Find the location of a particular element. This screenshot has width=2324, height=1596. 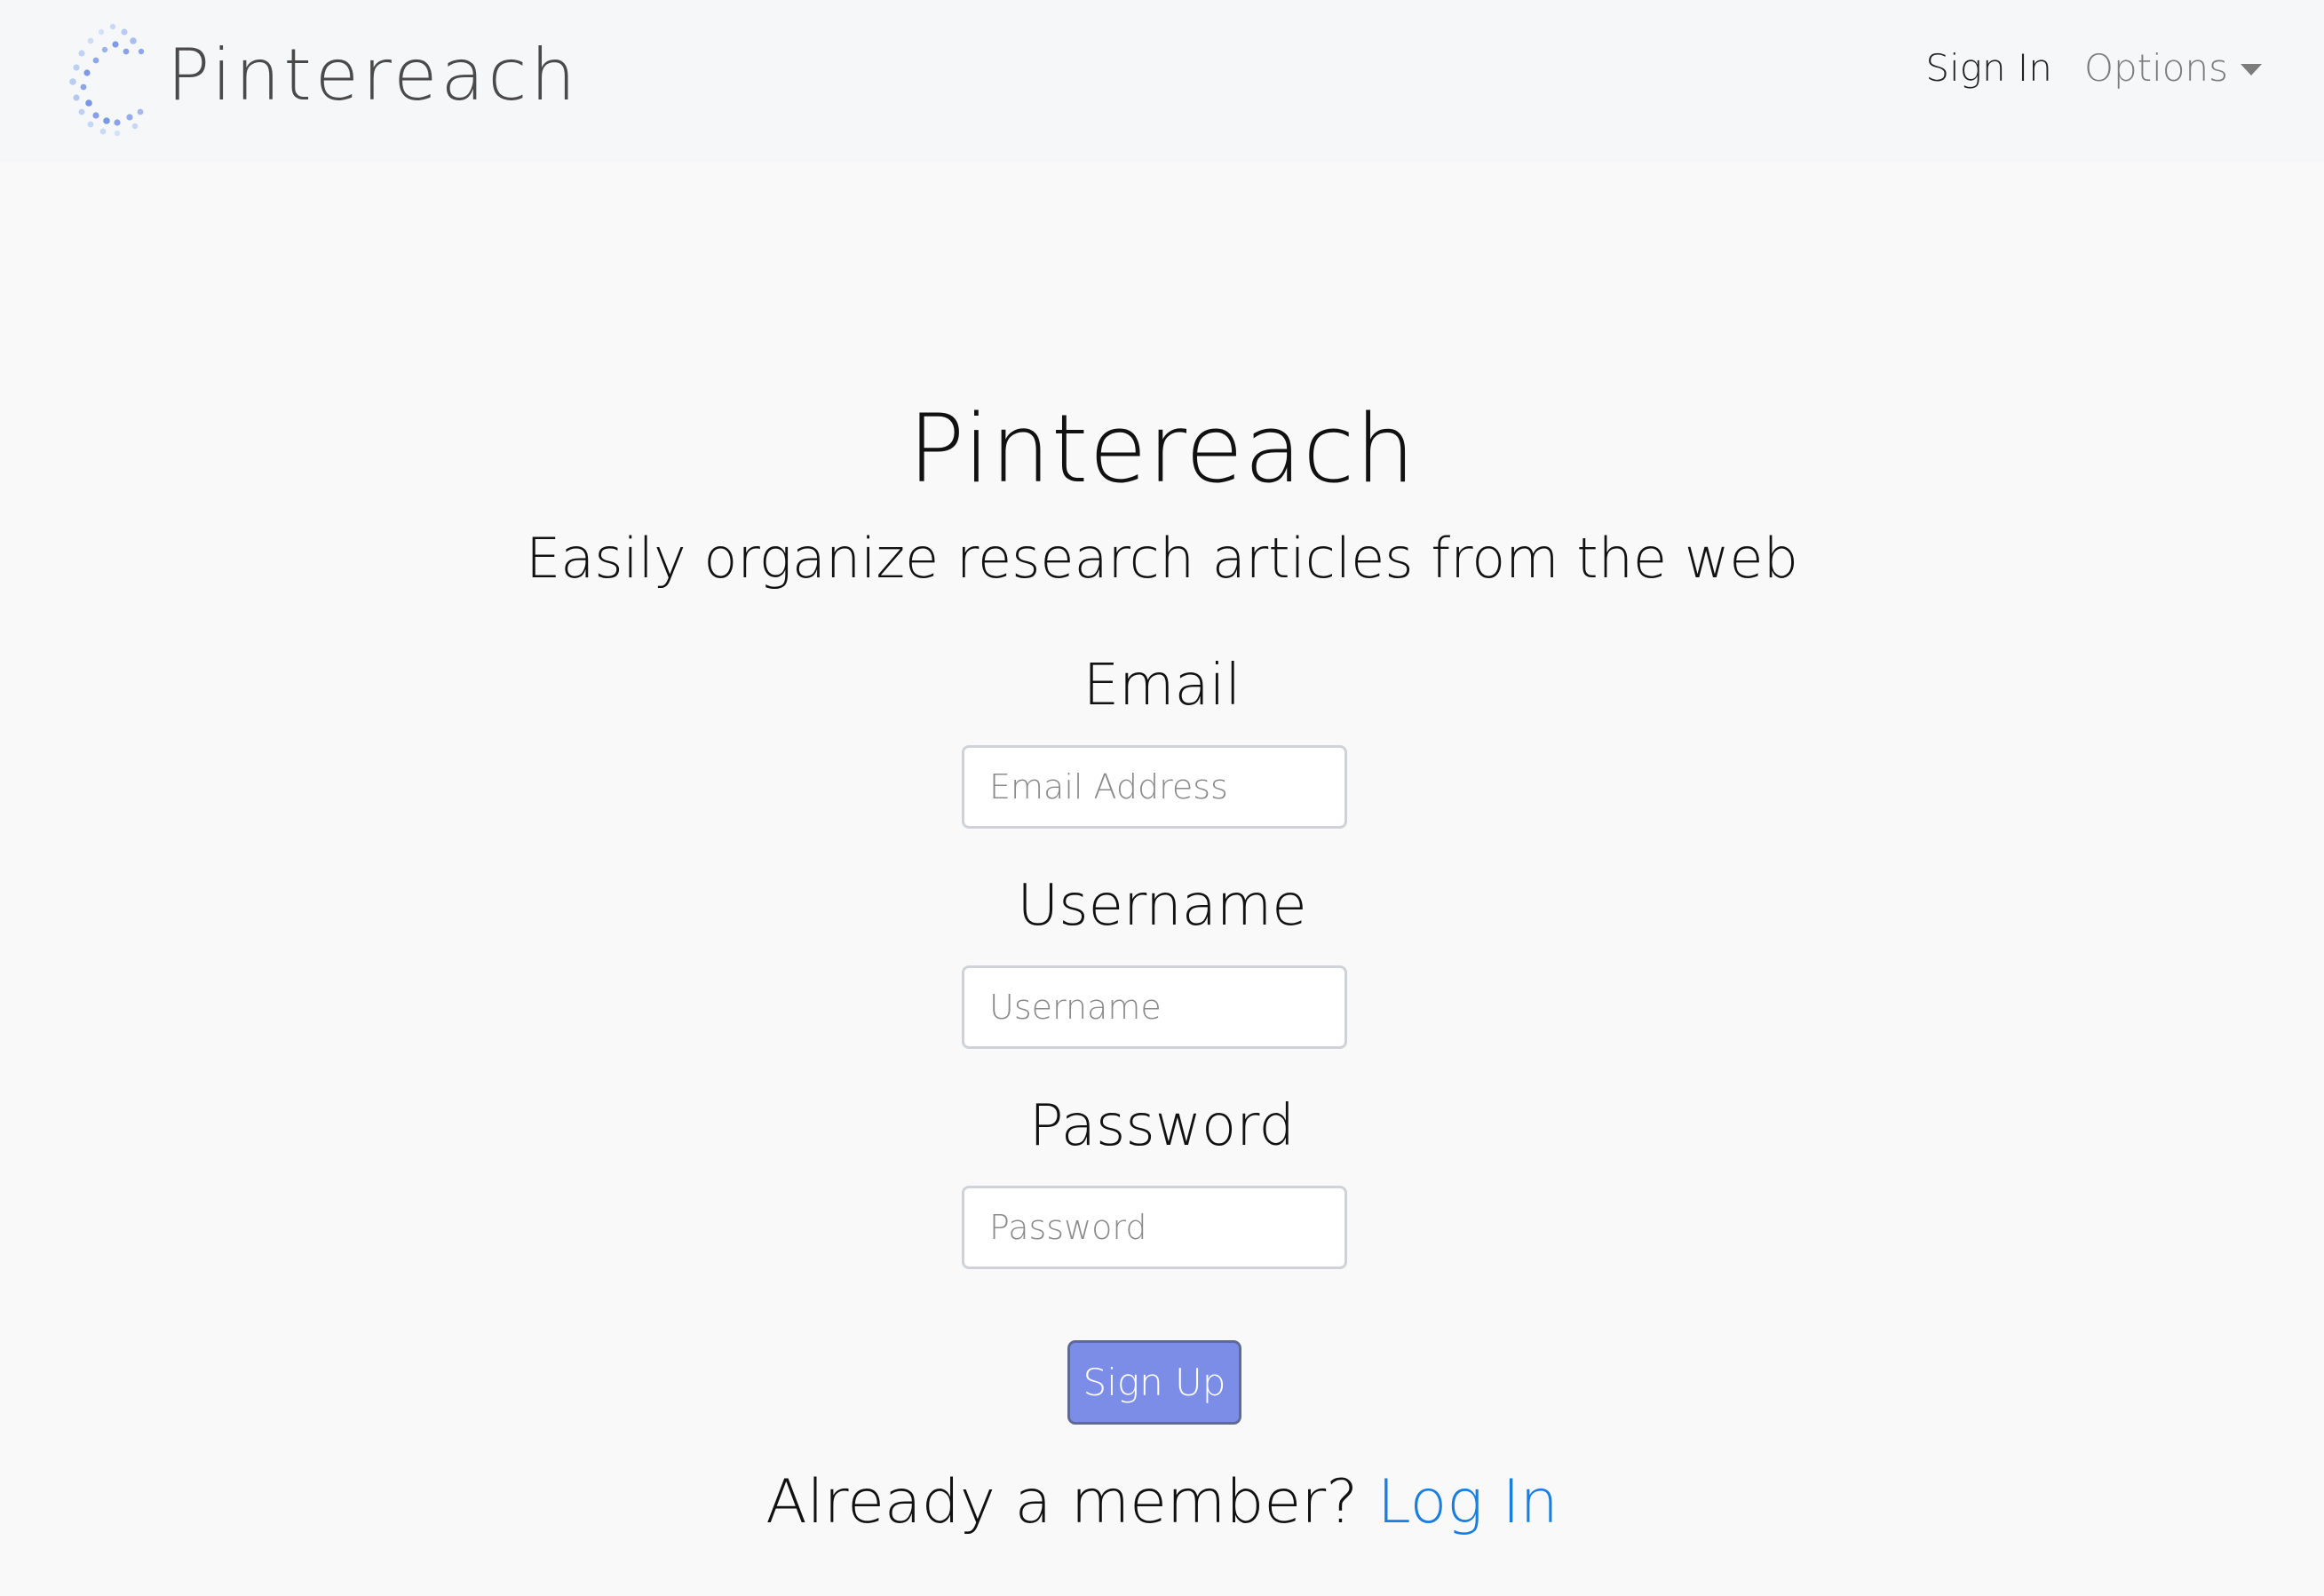

caret-down-icon is located at coordinates (2252, 69).